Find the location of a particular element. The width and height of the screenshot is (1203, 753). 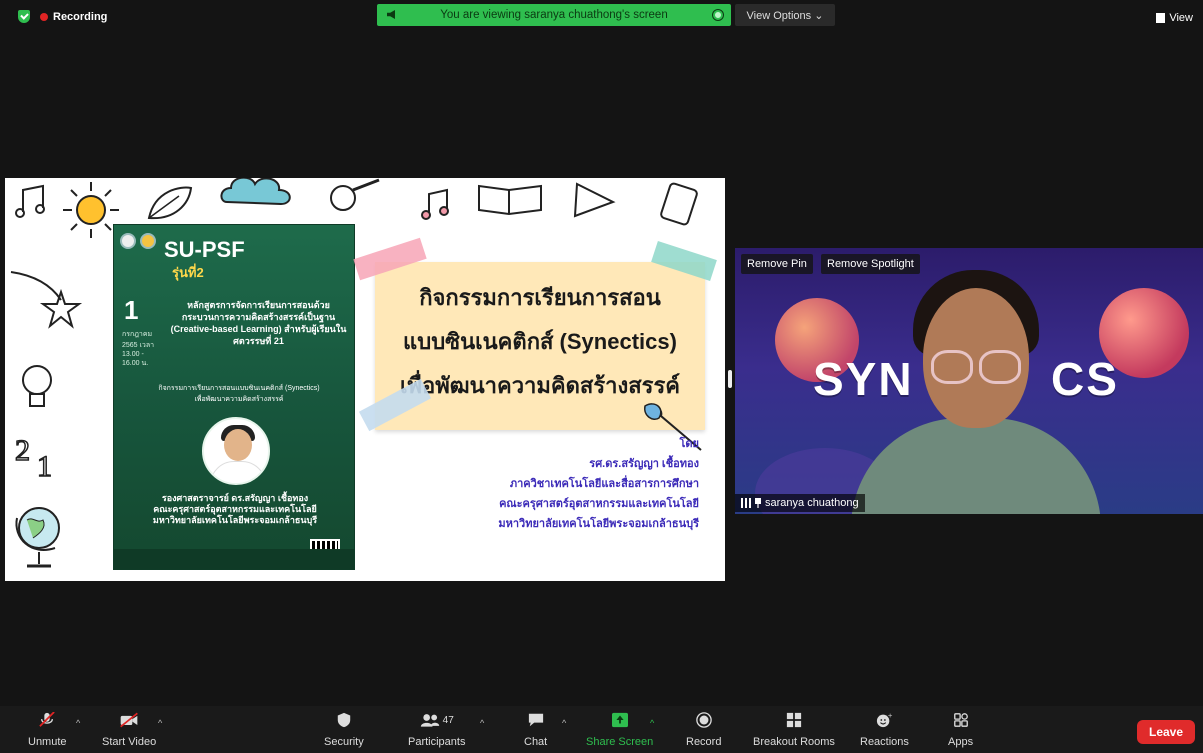

top-status-area: Recording is located at coordinates (62, 16).